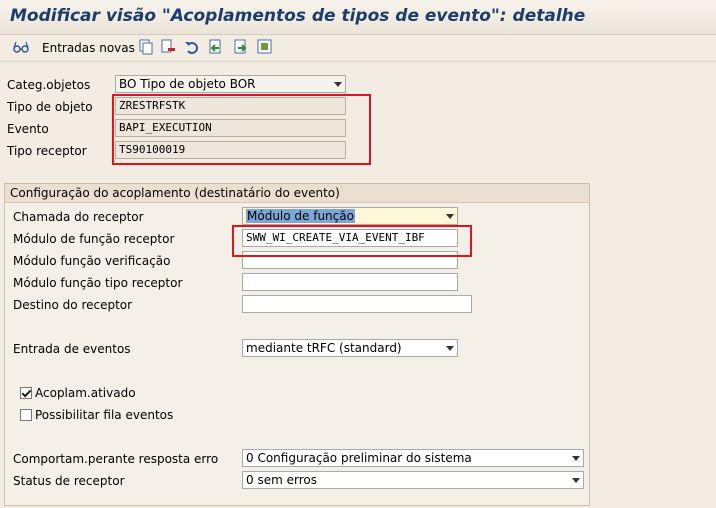  What do you see at coordinates (216, 47) in the screenshot?
I see `previous-entry-icon` at bounding box center [216, 47].